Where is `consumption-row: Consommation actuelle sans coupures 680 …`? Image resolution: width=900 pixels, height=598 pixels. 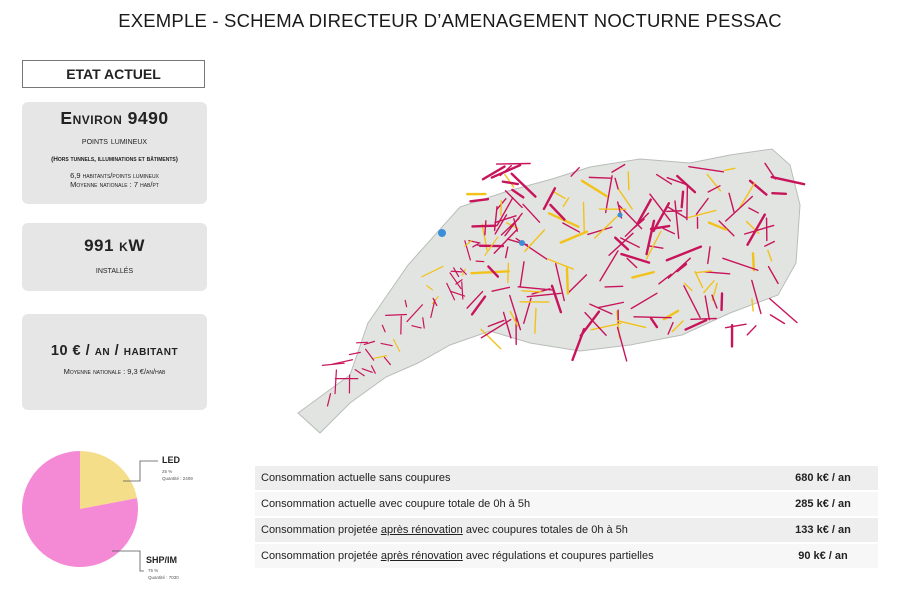 consumption-row: Consommation actuelle sans coupures 680 … is located at coordinates (566, 478).